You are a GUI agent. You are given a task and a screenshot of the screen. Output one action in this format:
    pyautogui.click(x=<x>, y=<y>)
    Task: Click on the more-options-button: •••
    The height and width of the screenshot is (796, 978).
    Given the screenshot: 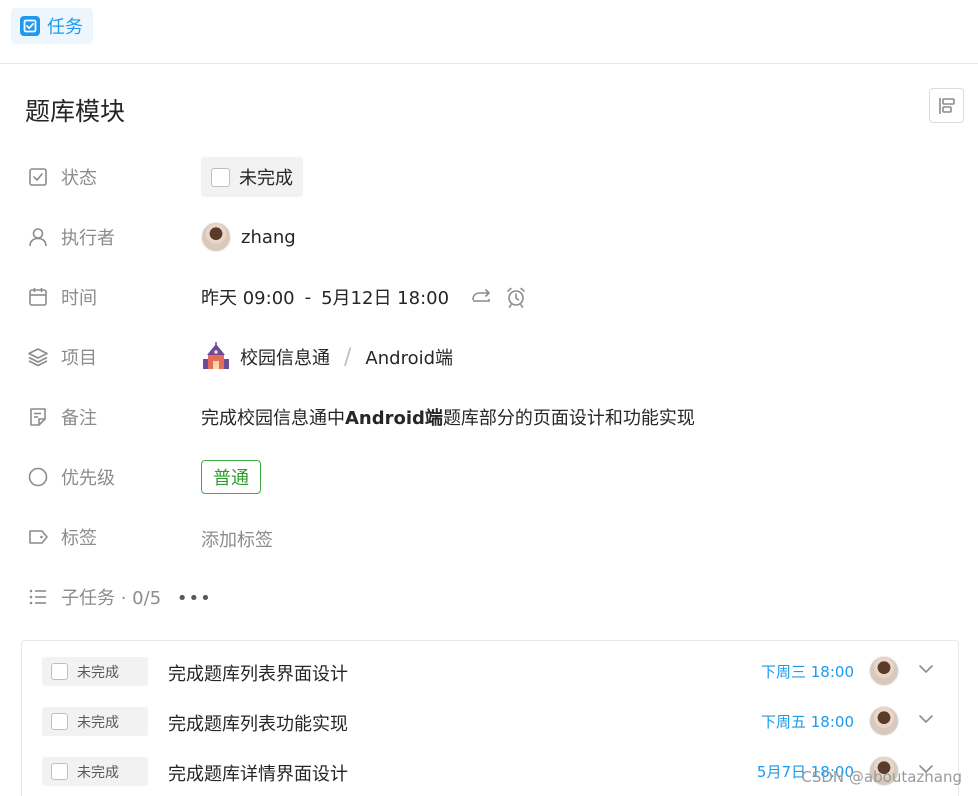 What is the action you would take?
    pyautogui.click(x=194, y=598)
    